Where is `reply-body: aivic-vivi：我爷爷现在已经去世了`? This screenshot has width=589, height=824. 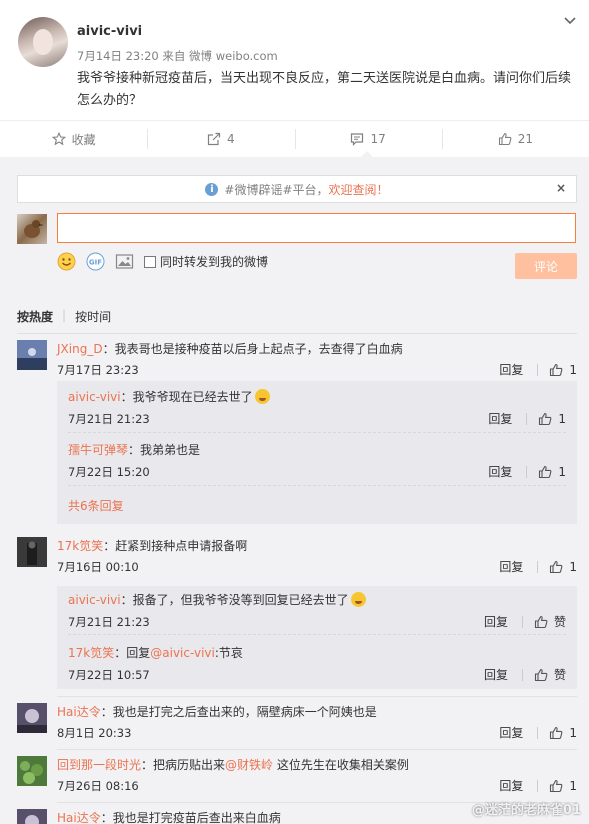
reply-body: aivic-vivi：我爷爷现在已经去世了 is located at coordinates (317, 397).